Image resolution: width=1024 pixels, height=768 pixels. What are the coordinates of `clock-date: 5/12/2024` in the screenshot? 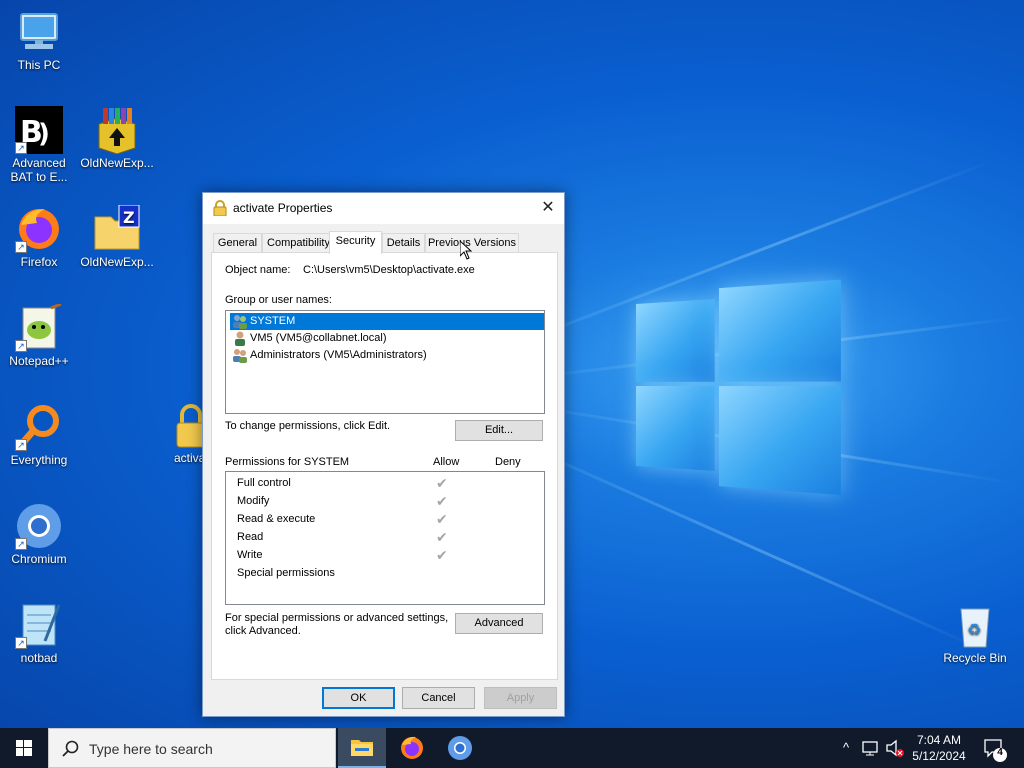 It's located at (939, 756).